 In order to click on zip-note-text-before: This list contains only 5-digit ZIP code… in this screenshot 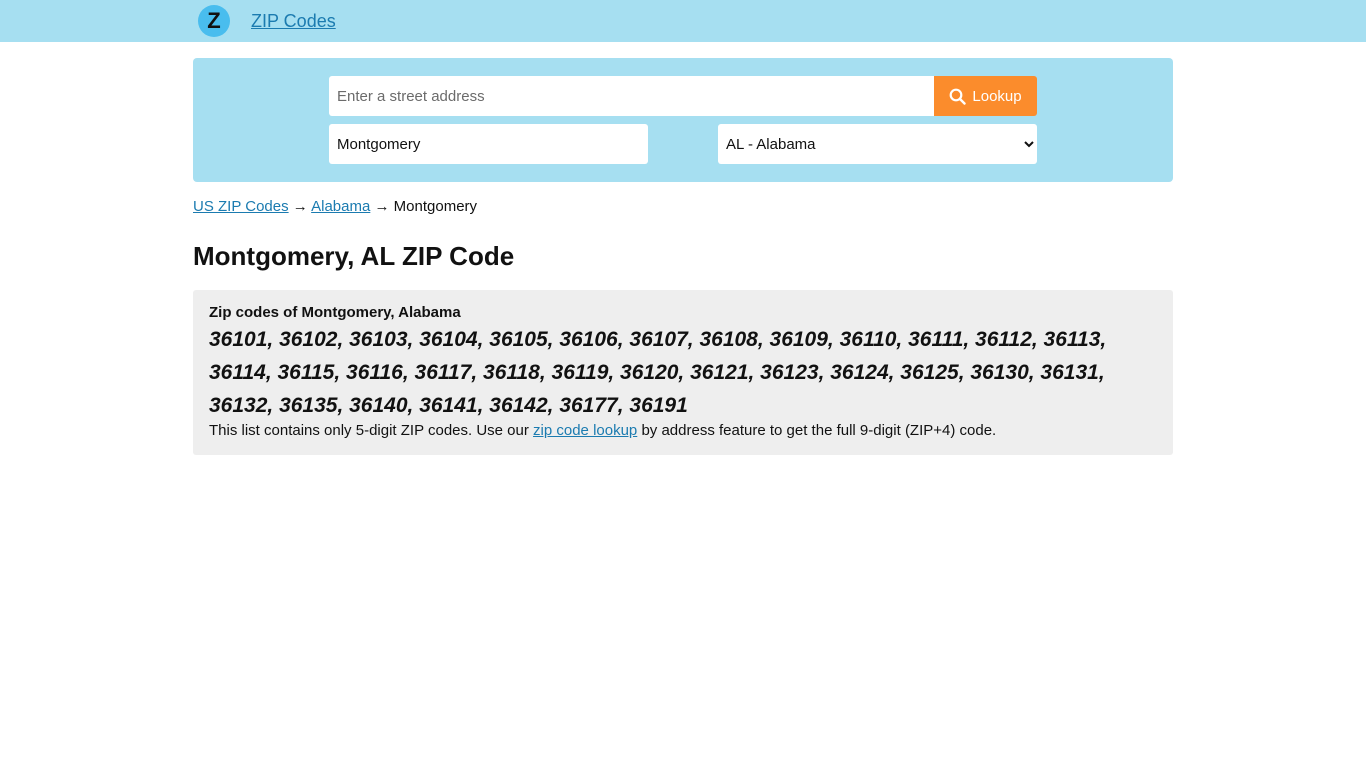, I will do `click(371, 430)`.